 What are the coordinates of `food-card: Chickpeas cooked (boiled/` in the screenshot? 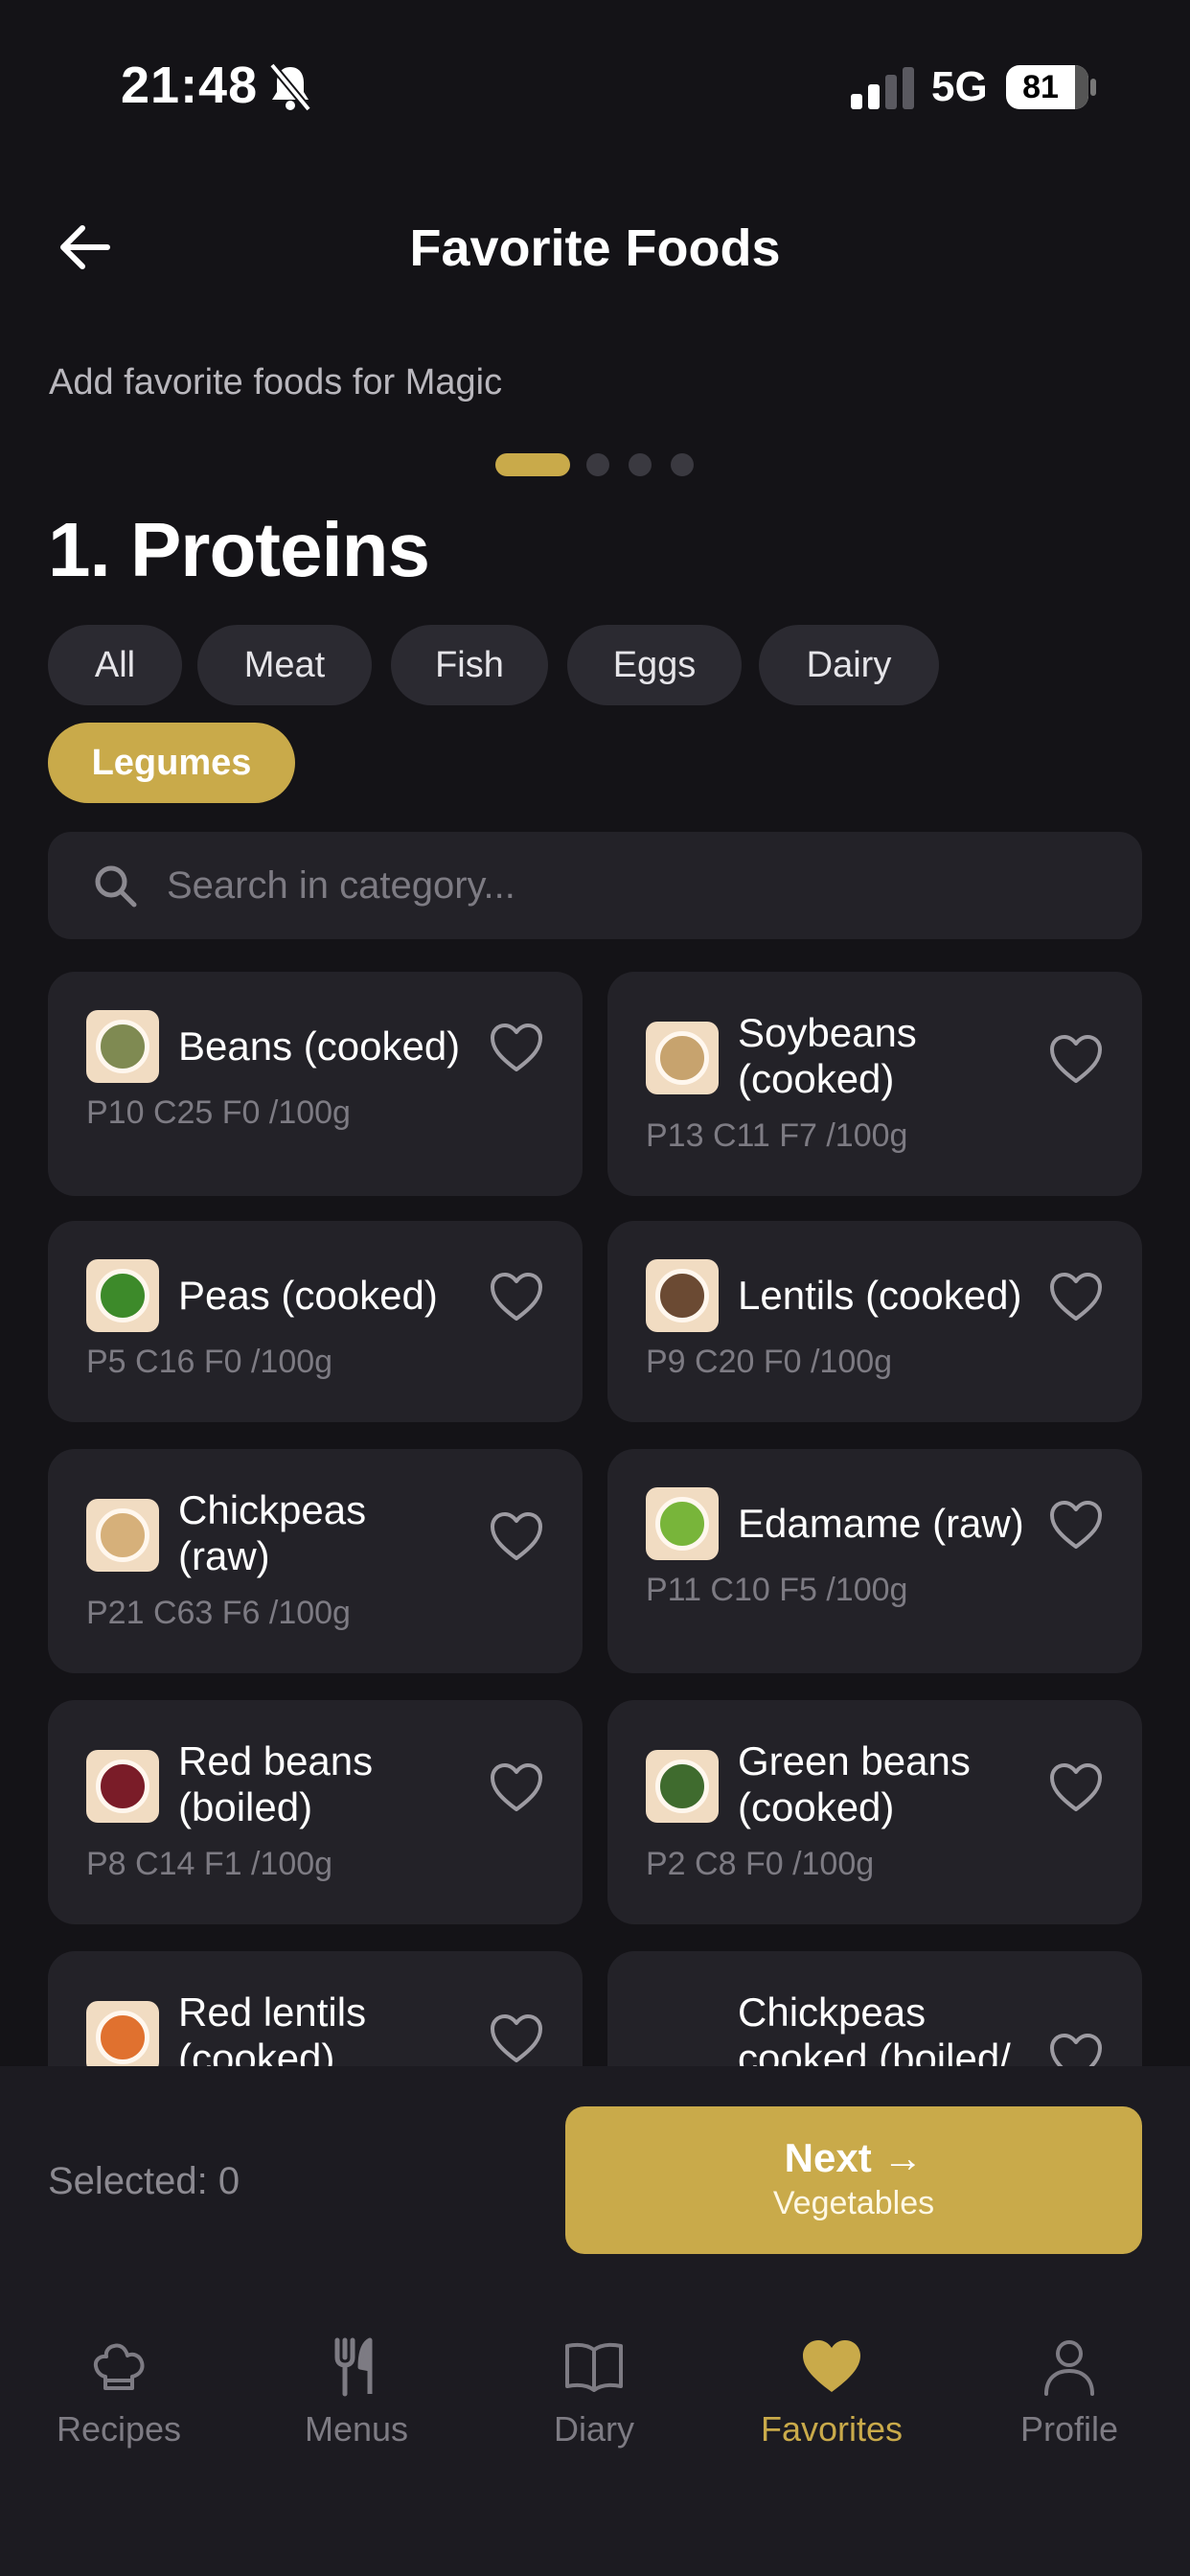 It's located at (874, 2008).